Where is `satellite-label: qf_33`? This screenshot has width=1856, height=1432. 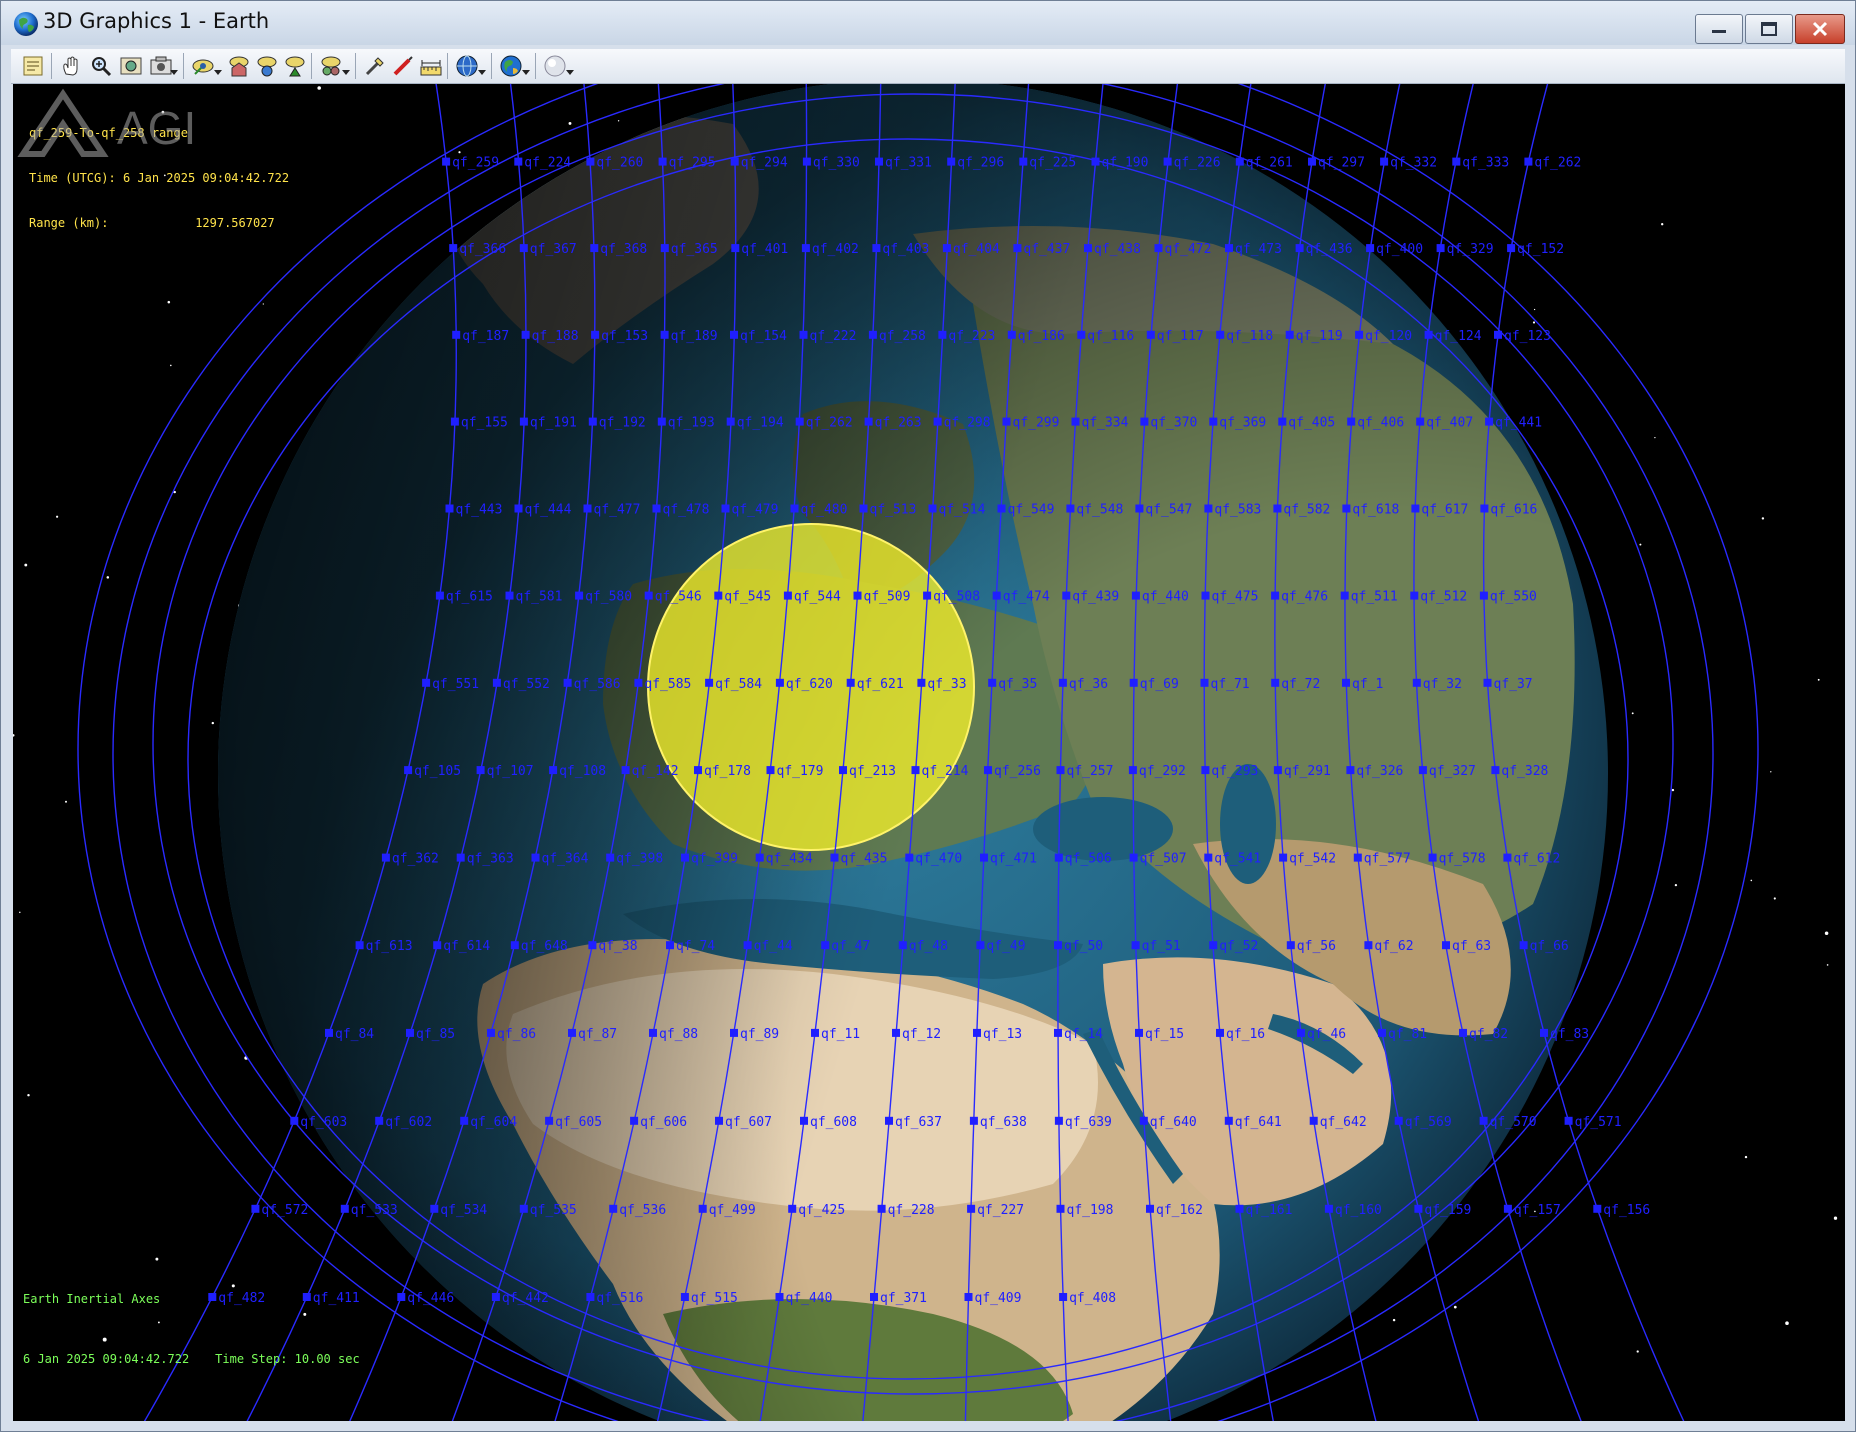 satellite-label: qf_33 is located at coordinates (946, 684).